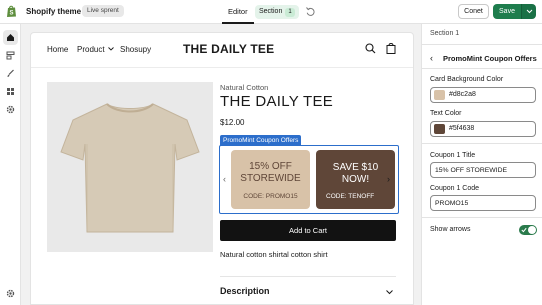 This screenshot has height=305, width=542. I want to click on header-divider, so click(222, 67).